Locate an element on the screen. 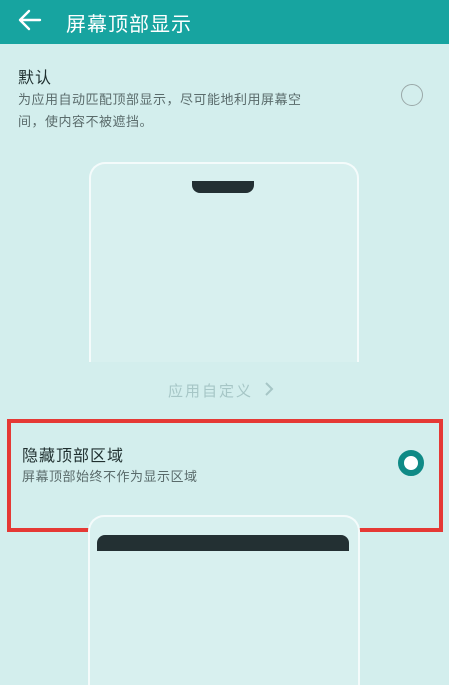  arrow-left-icon is located at coordinates (30, 20).